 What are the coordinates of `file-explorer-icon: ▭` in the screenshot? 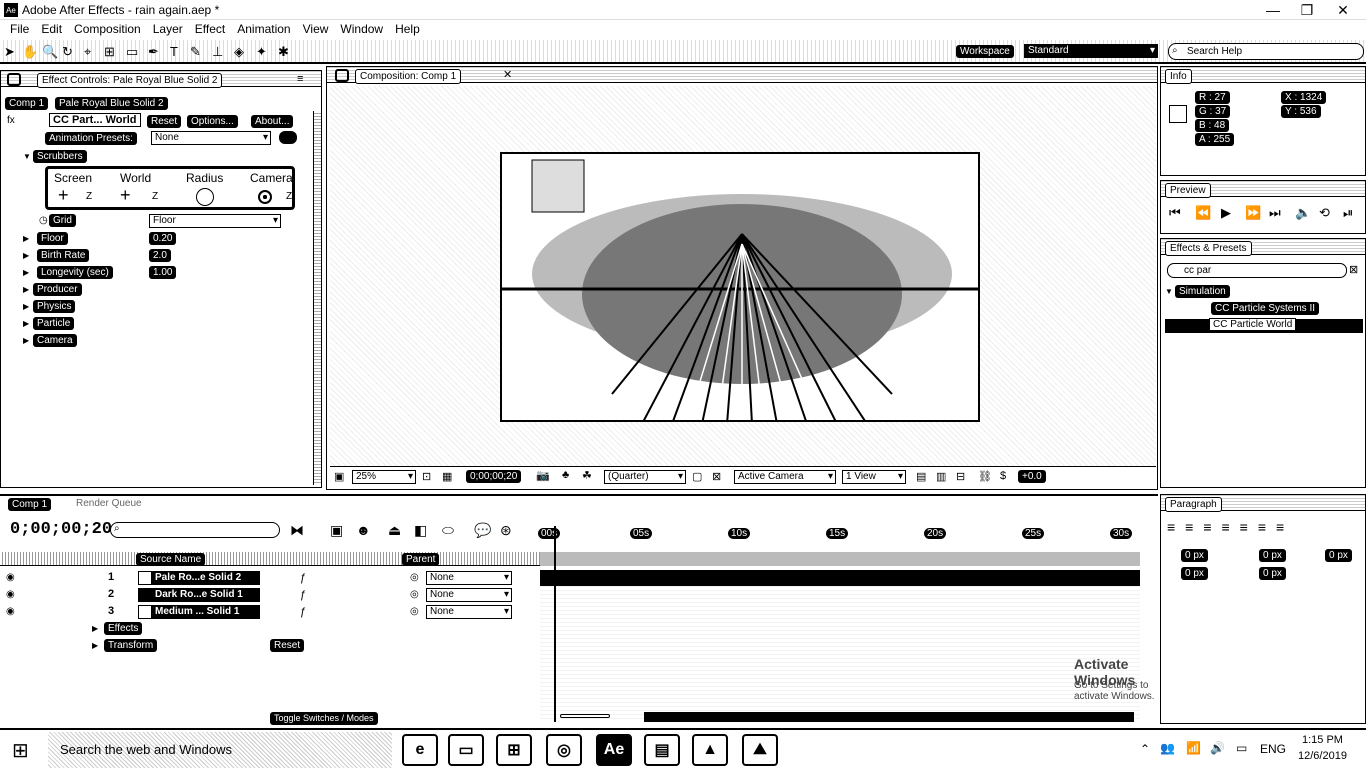 It's located at (466, 750).